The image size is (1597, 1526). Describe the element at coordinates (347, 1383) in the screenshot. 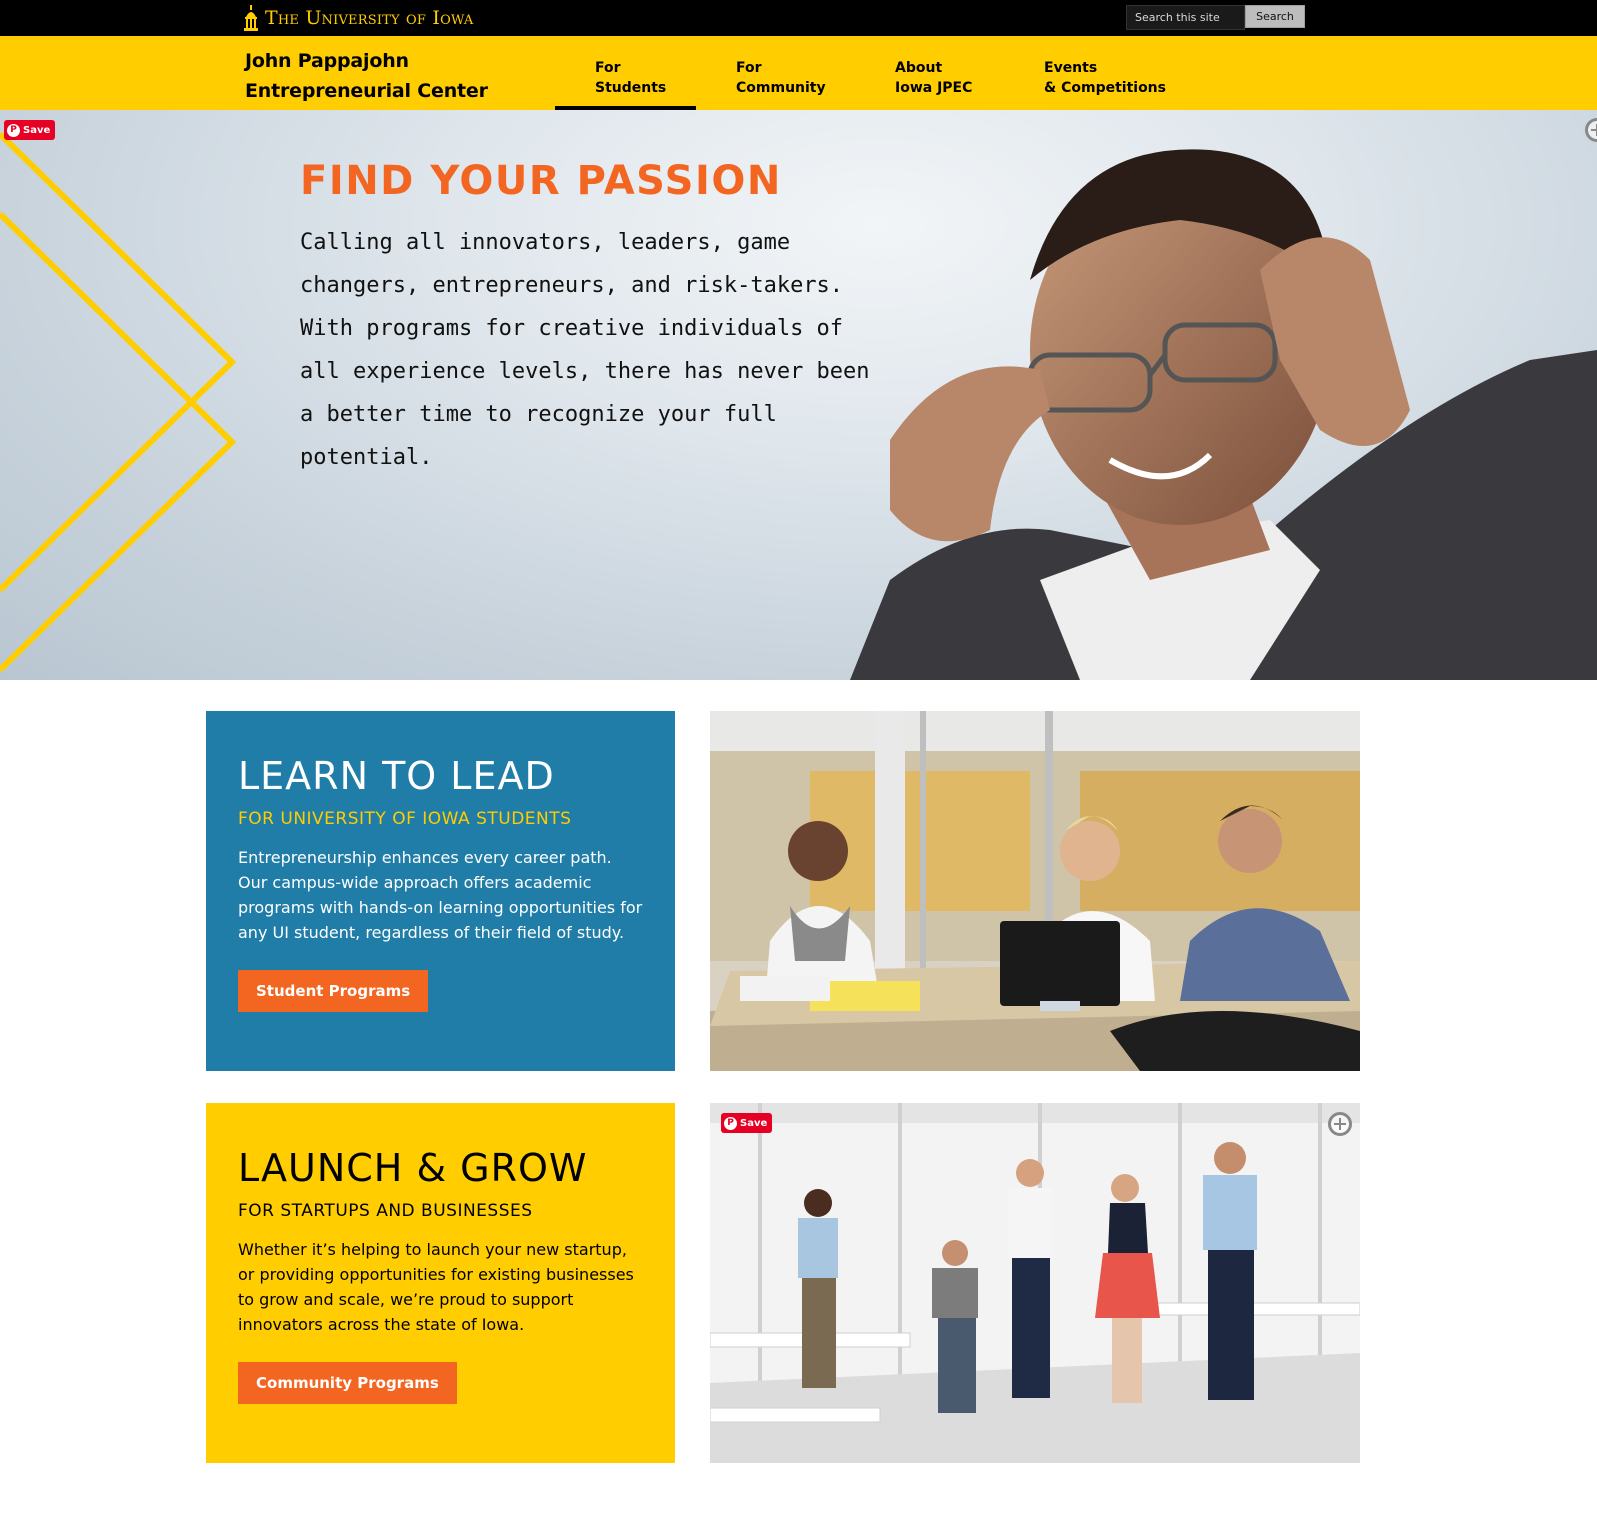

I see `community-programs-button: Community Programs` at that location.